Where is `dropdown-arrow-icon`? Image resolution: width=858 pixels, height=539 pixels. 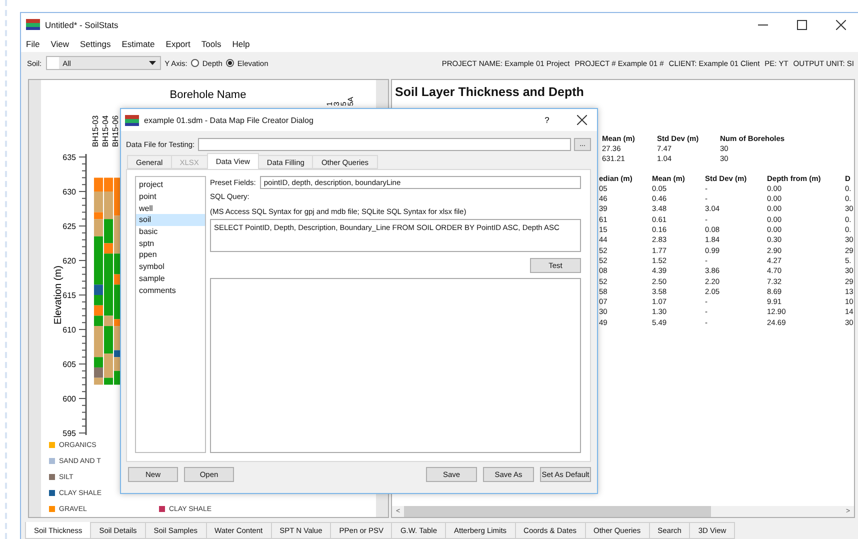 dropdown-arrow-icon is located at coordinates (152, 63).